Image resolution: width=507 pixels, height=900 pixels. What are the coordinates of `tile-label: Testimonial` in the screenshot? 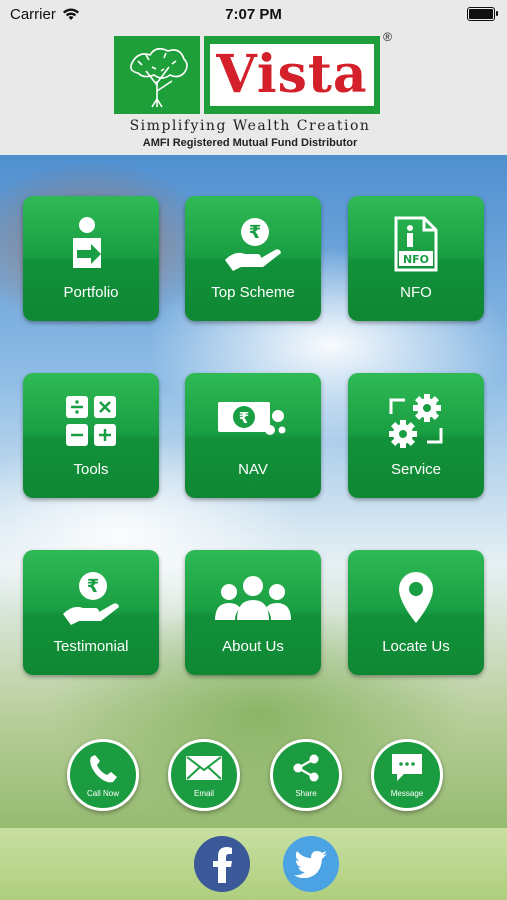 It's located at (91, 646).